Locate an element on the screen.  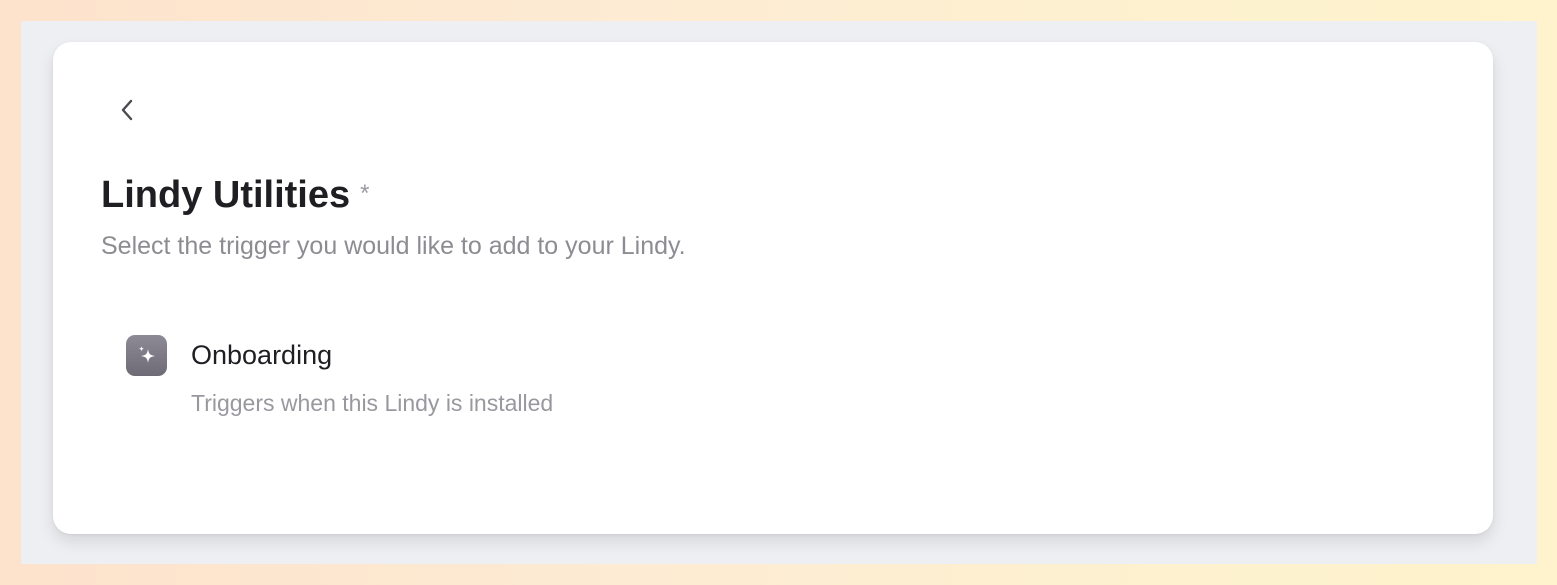
chevron-left-icon is located at coordinates (127, 110).